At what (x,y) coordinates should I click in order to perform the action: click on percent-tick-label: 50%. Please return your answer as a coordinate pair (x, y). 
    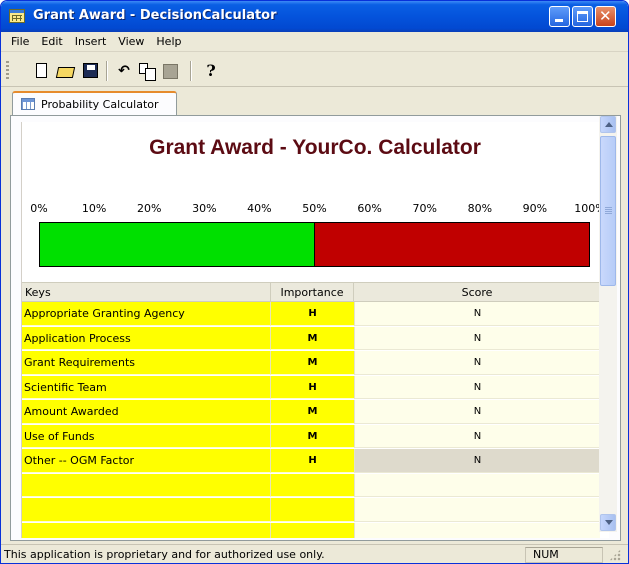
    Looking at the image, I should click on (314, 208).